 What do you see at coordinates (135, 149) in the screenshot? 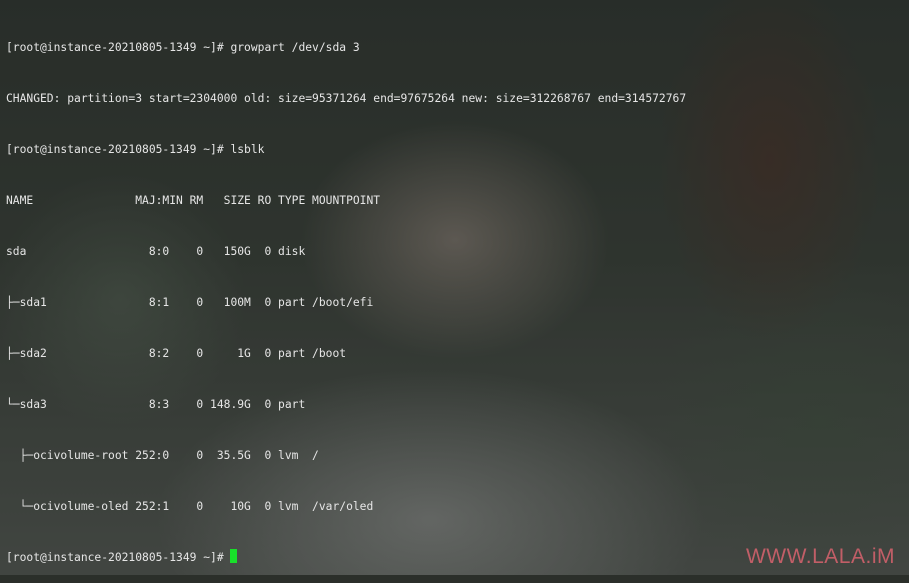
I see `terminal-line-command-lsblk: [root@instance-20210805-1349 ~]# lsblk` at bounding box center [135, 149].